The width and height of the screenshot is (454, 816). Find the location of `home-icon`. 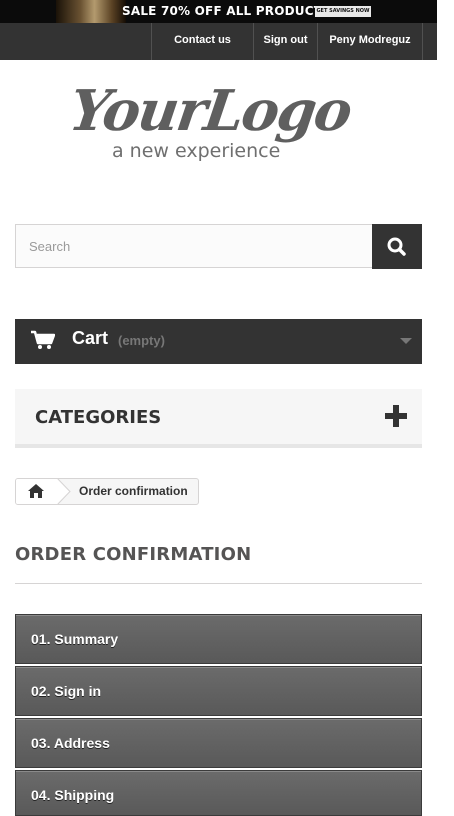

home-icon is located at coordinates (36, 491).